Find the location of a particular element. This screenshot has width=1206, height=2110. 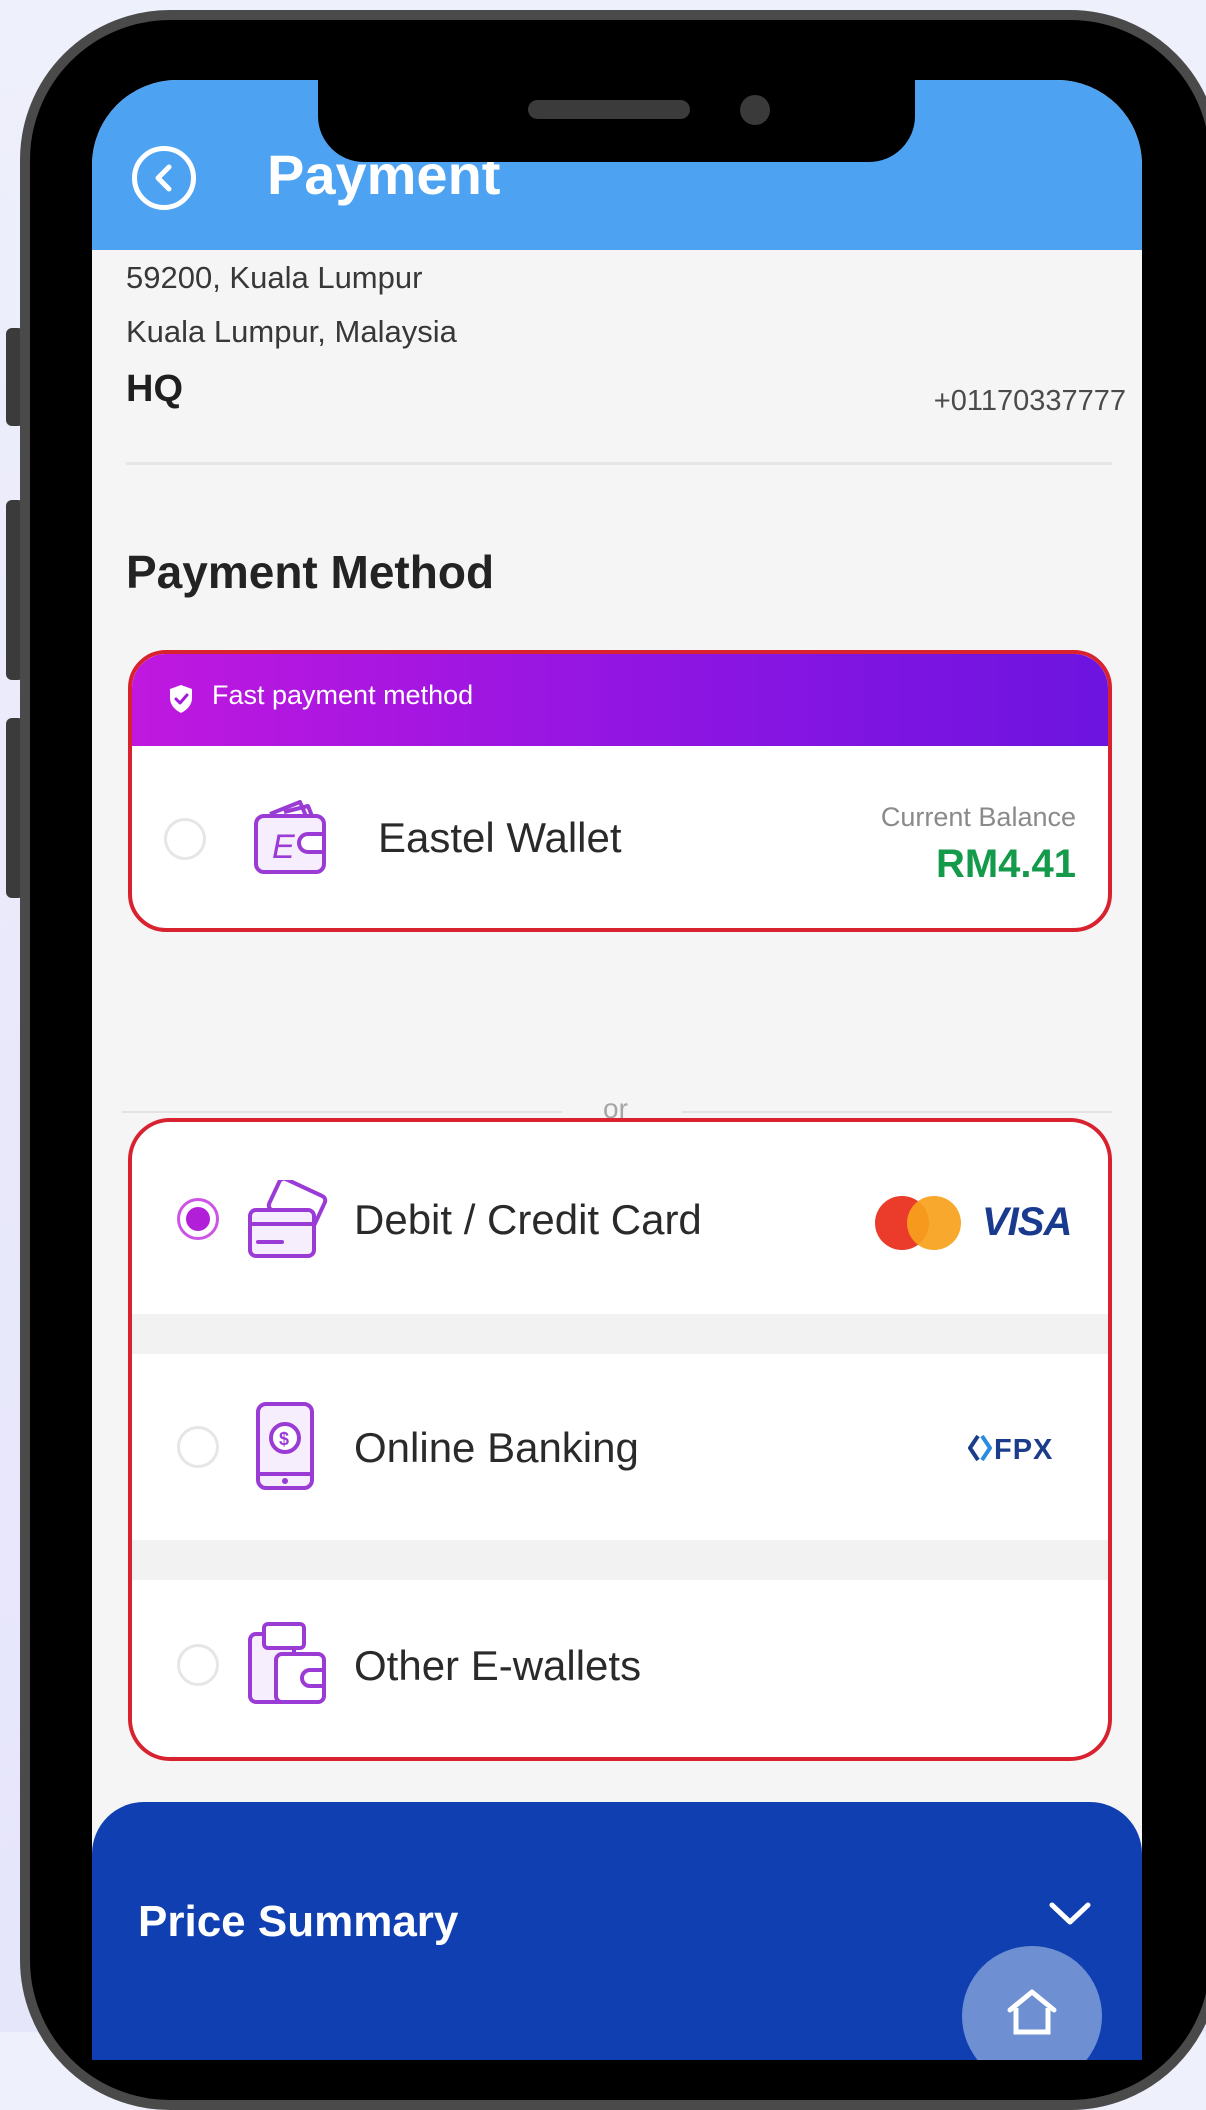

card-radio is located at coordinates (198, 1219).